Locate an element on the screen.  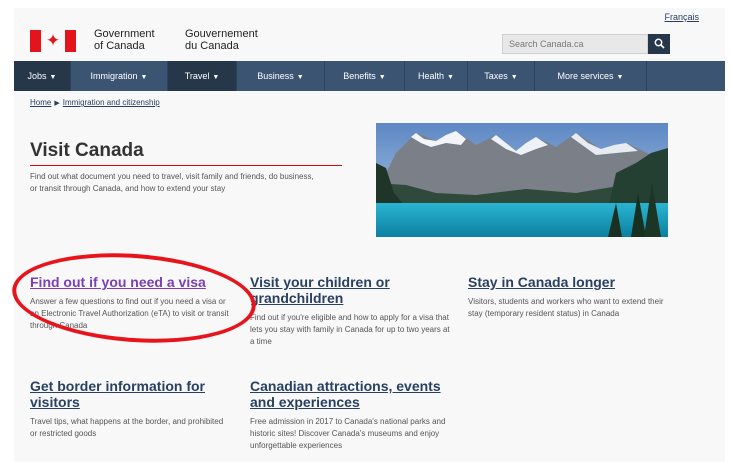
nav-filler is located at coordinates (686, 76).